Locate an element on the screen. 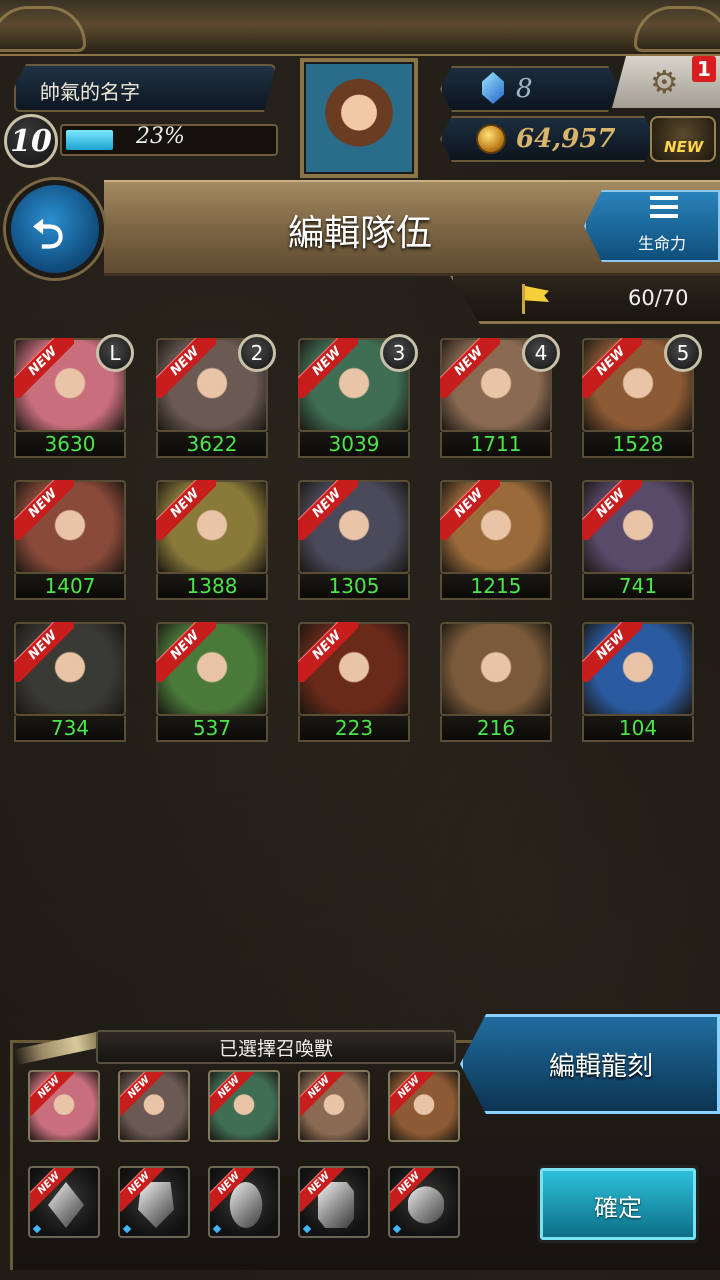 This screenshot has width=720, height=1280. monster-card: NEW 3 3039 is located at coordinates (358, 396).